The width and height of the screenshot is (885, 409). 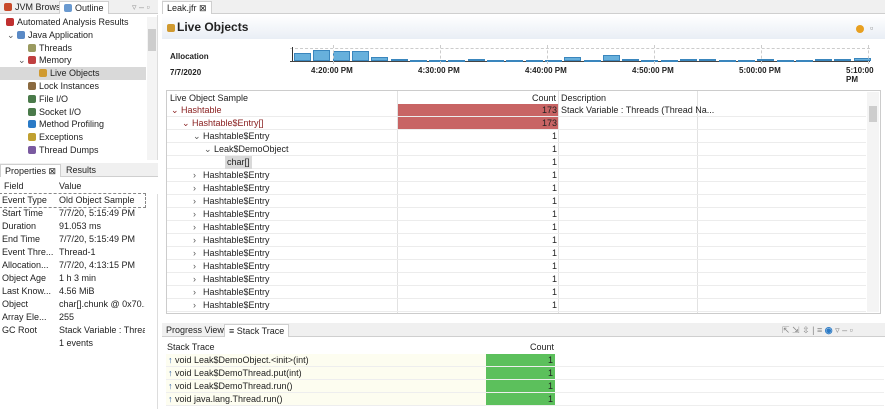 What do you see at coordinates (73, 150) in the screenshot?
I see `tree-item: Thread Dumps` at bounding box center [73, 150].